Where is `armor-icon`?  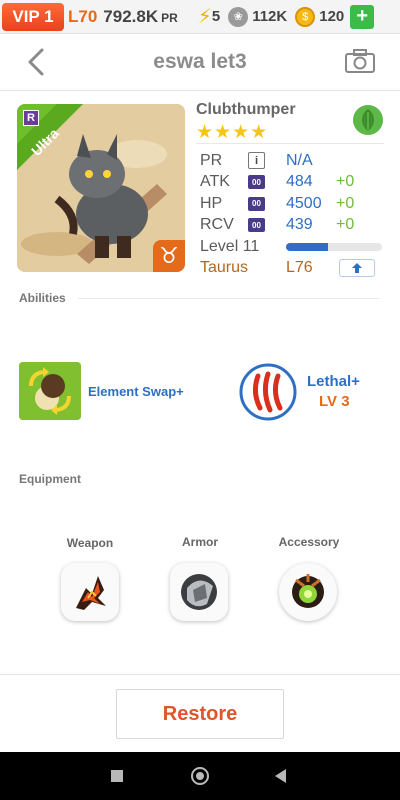
armor-icon is located at coordinates (199, 592).